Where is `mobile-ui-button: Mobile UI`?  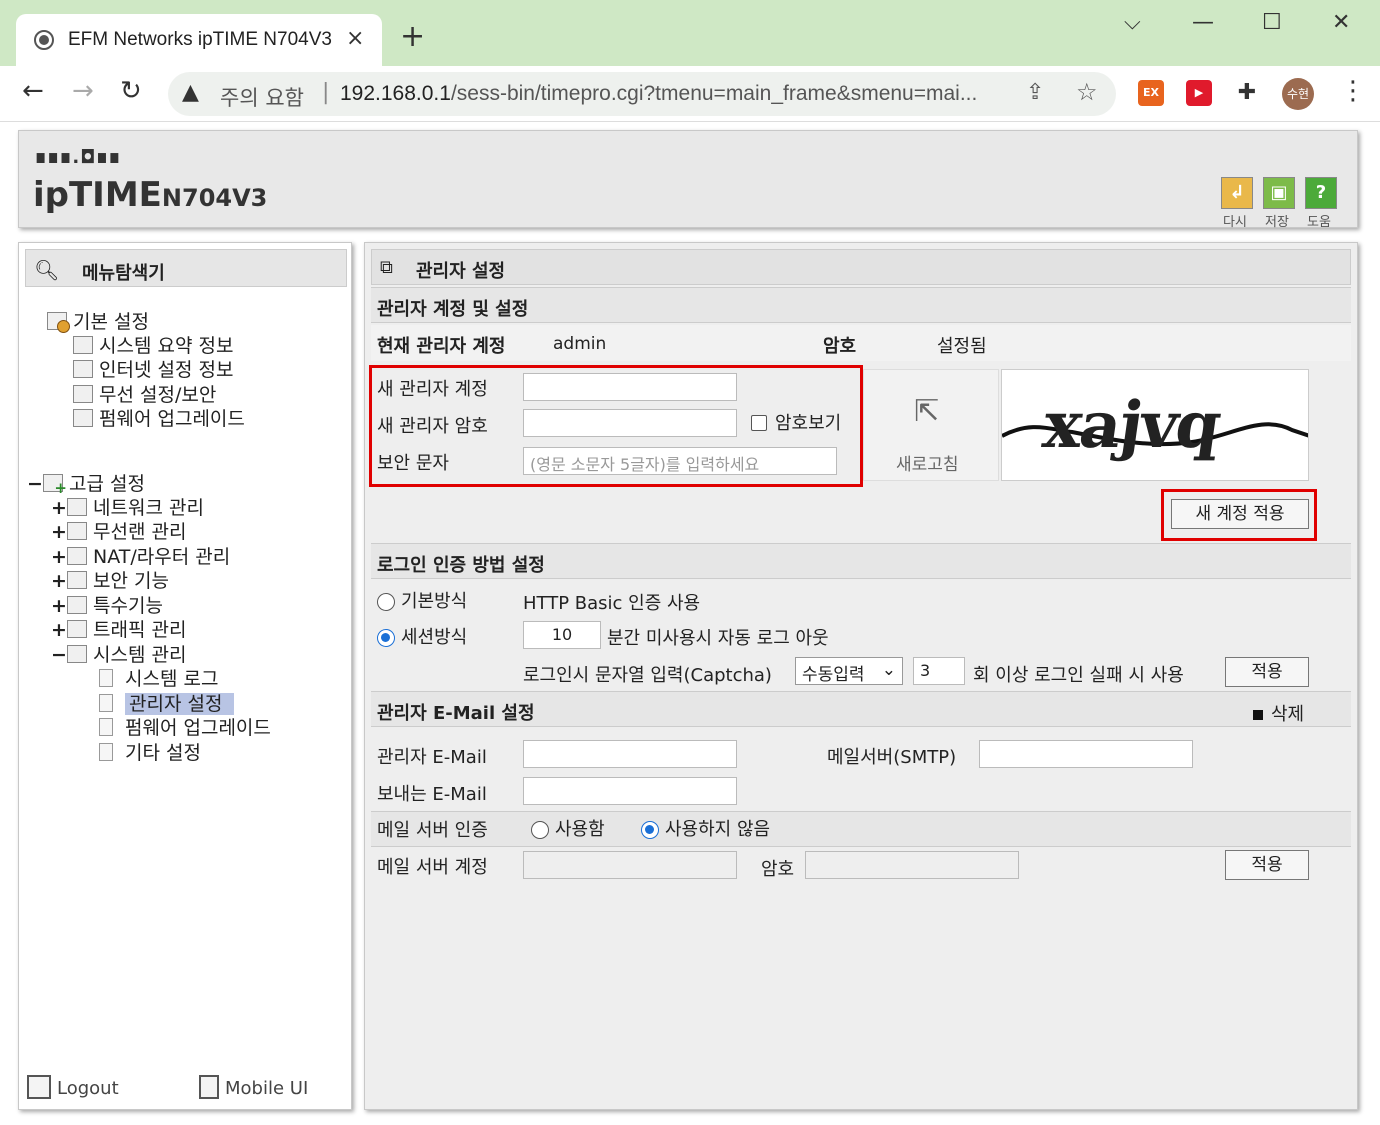 mobile-ui-button: Mobile UI is located at coordinates (253, 1087).